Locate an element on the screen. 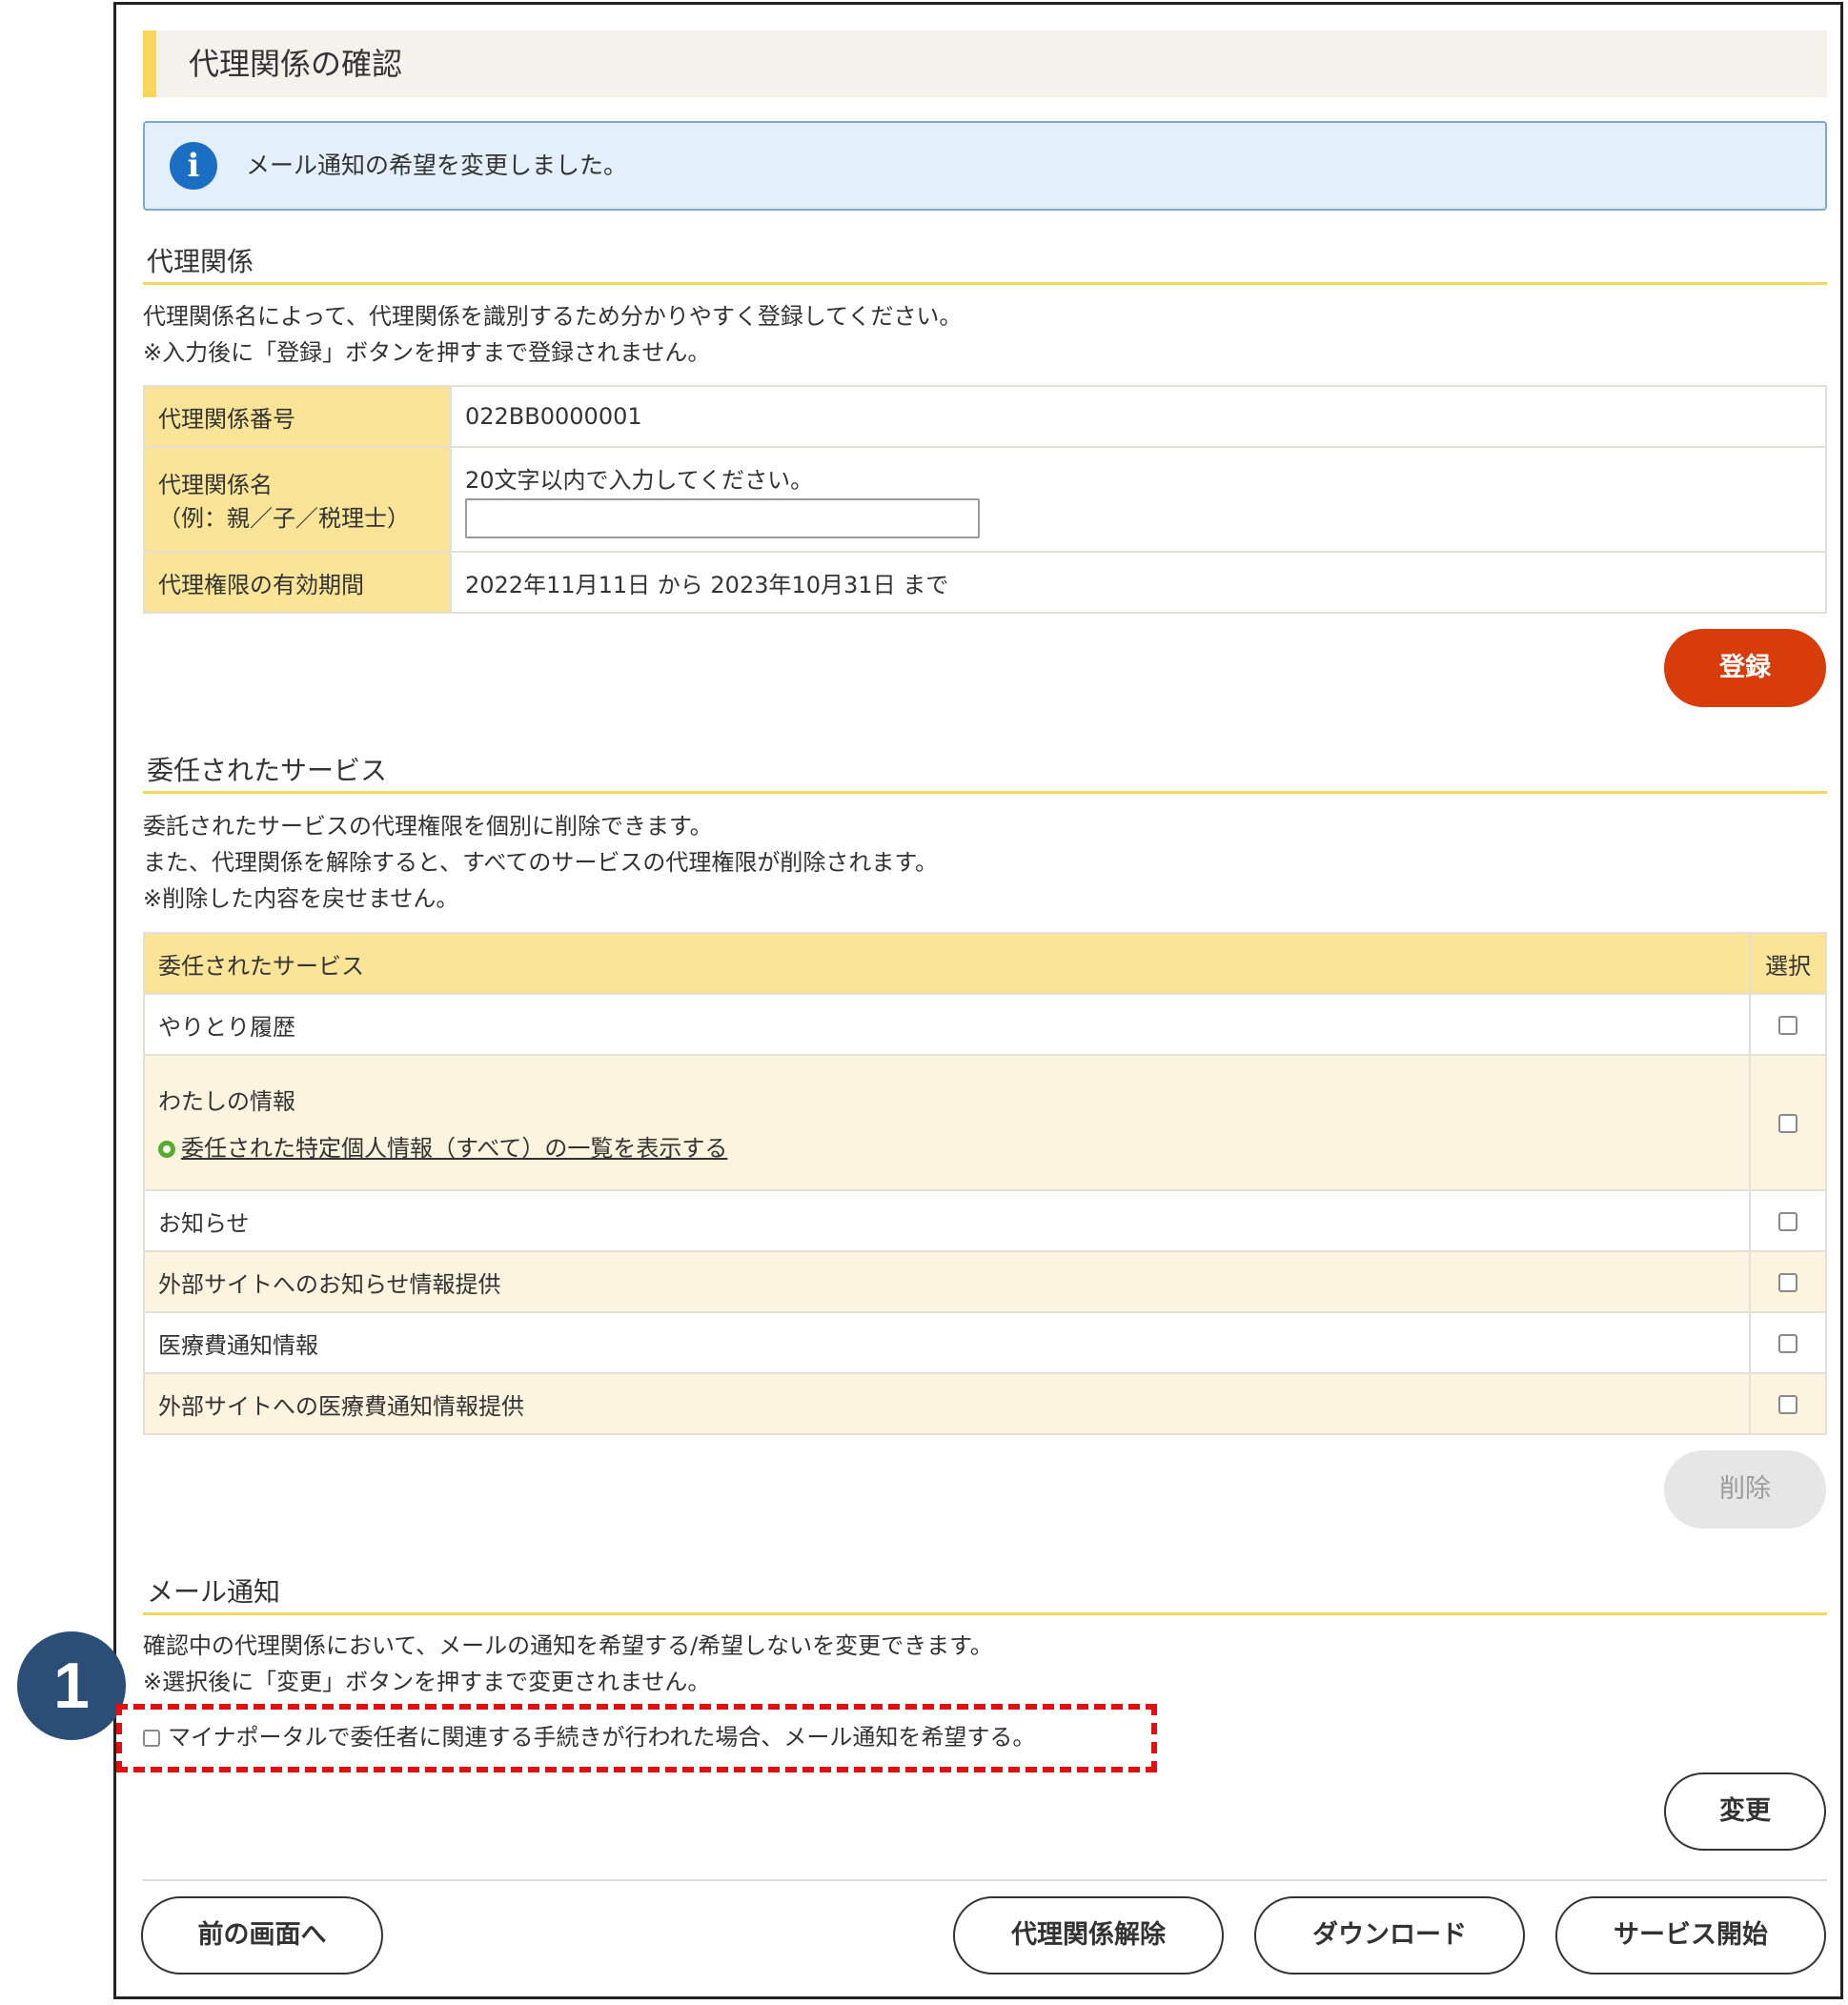 The image size is (1848, 2005). service-label: 医療費通知情報 is located at coordinates (947, 1342).